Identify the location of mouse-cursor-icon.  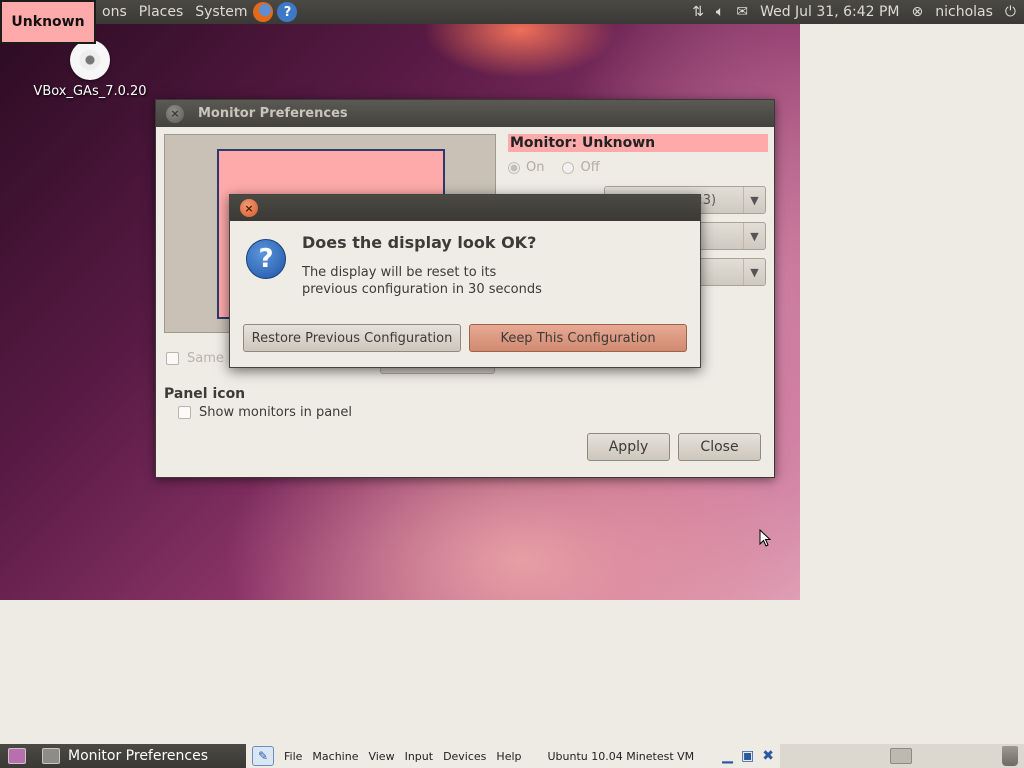
(765, 537).